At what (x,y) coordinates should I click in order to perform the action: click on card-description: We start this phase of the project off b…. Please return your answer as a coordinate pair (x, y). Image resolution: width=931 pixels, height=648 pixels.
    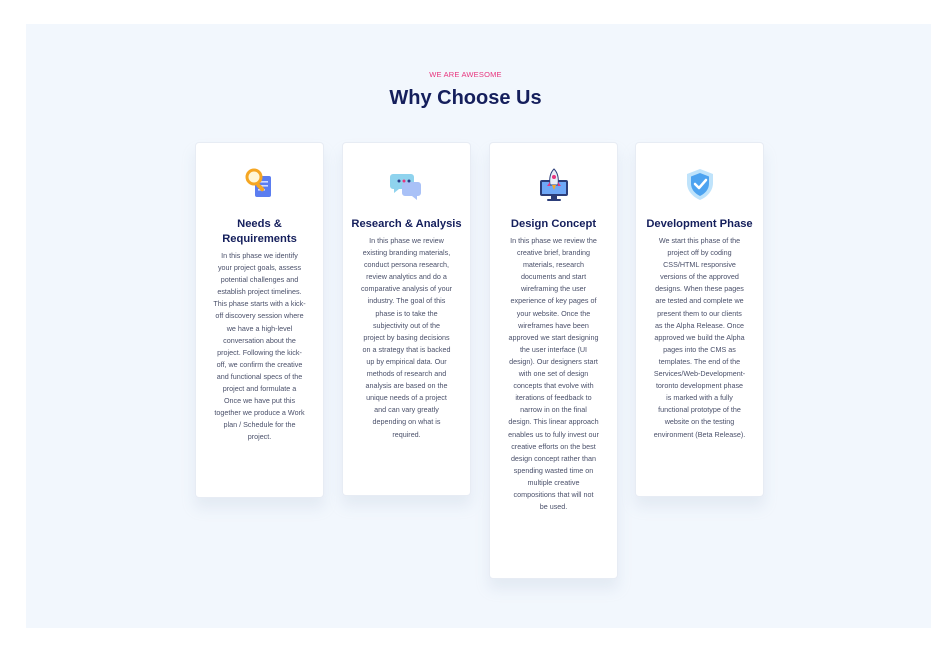
    Looking at the image, I should click on (699, 337).